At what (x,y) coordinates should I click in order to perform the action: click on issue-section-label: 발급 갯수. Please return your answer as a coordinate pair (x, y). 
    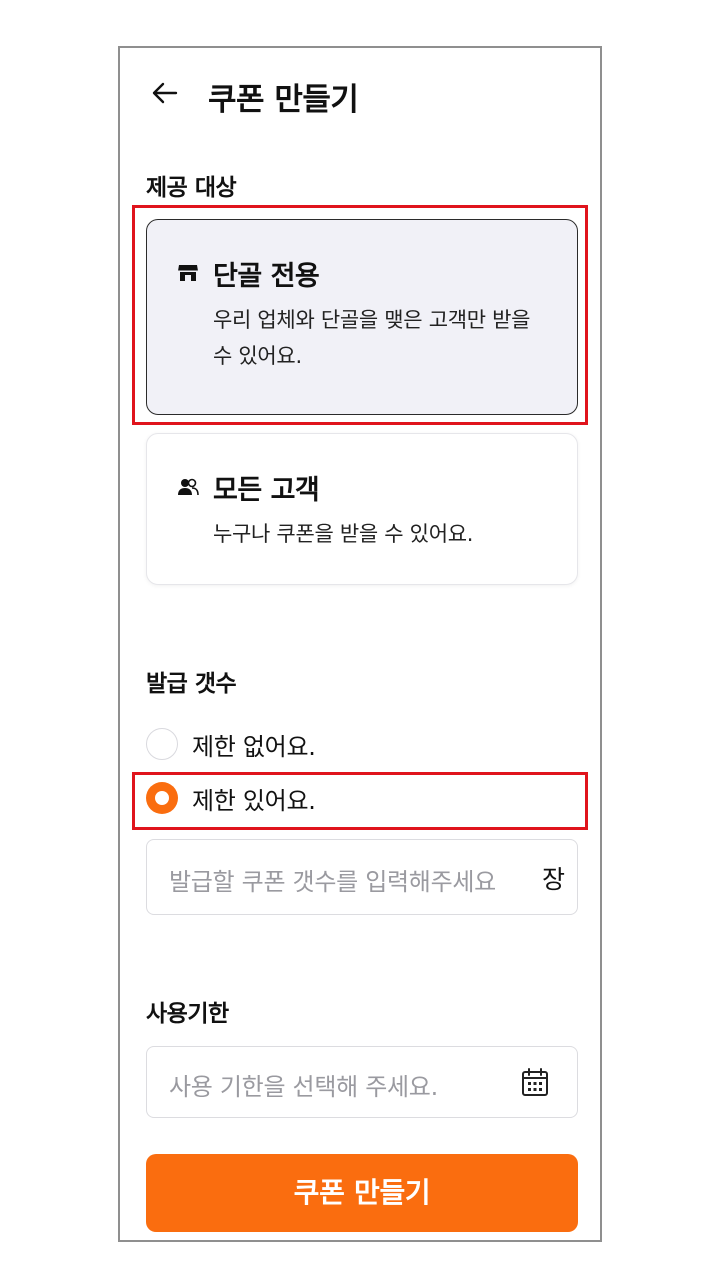
    Looking at the image, I should click on (191, 684).